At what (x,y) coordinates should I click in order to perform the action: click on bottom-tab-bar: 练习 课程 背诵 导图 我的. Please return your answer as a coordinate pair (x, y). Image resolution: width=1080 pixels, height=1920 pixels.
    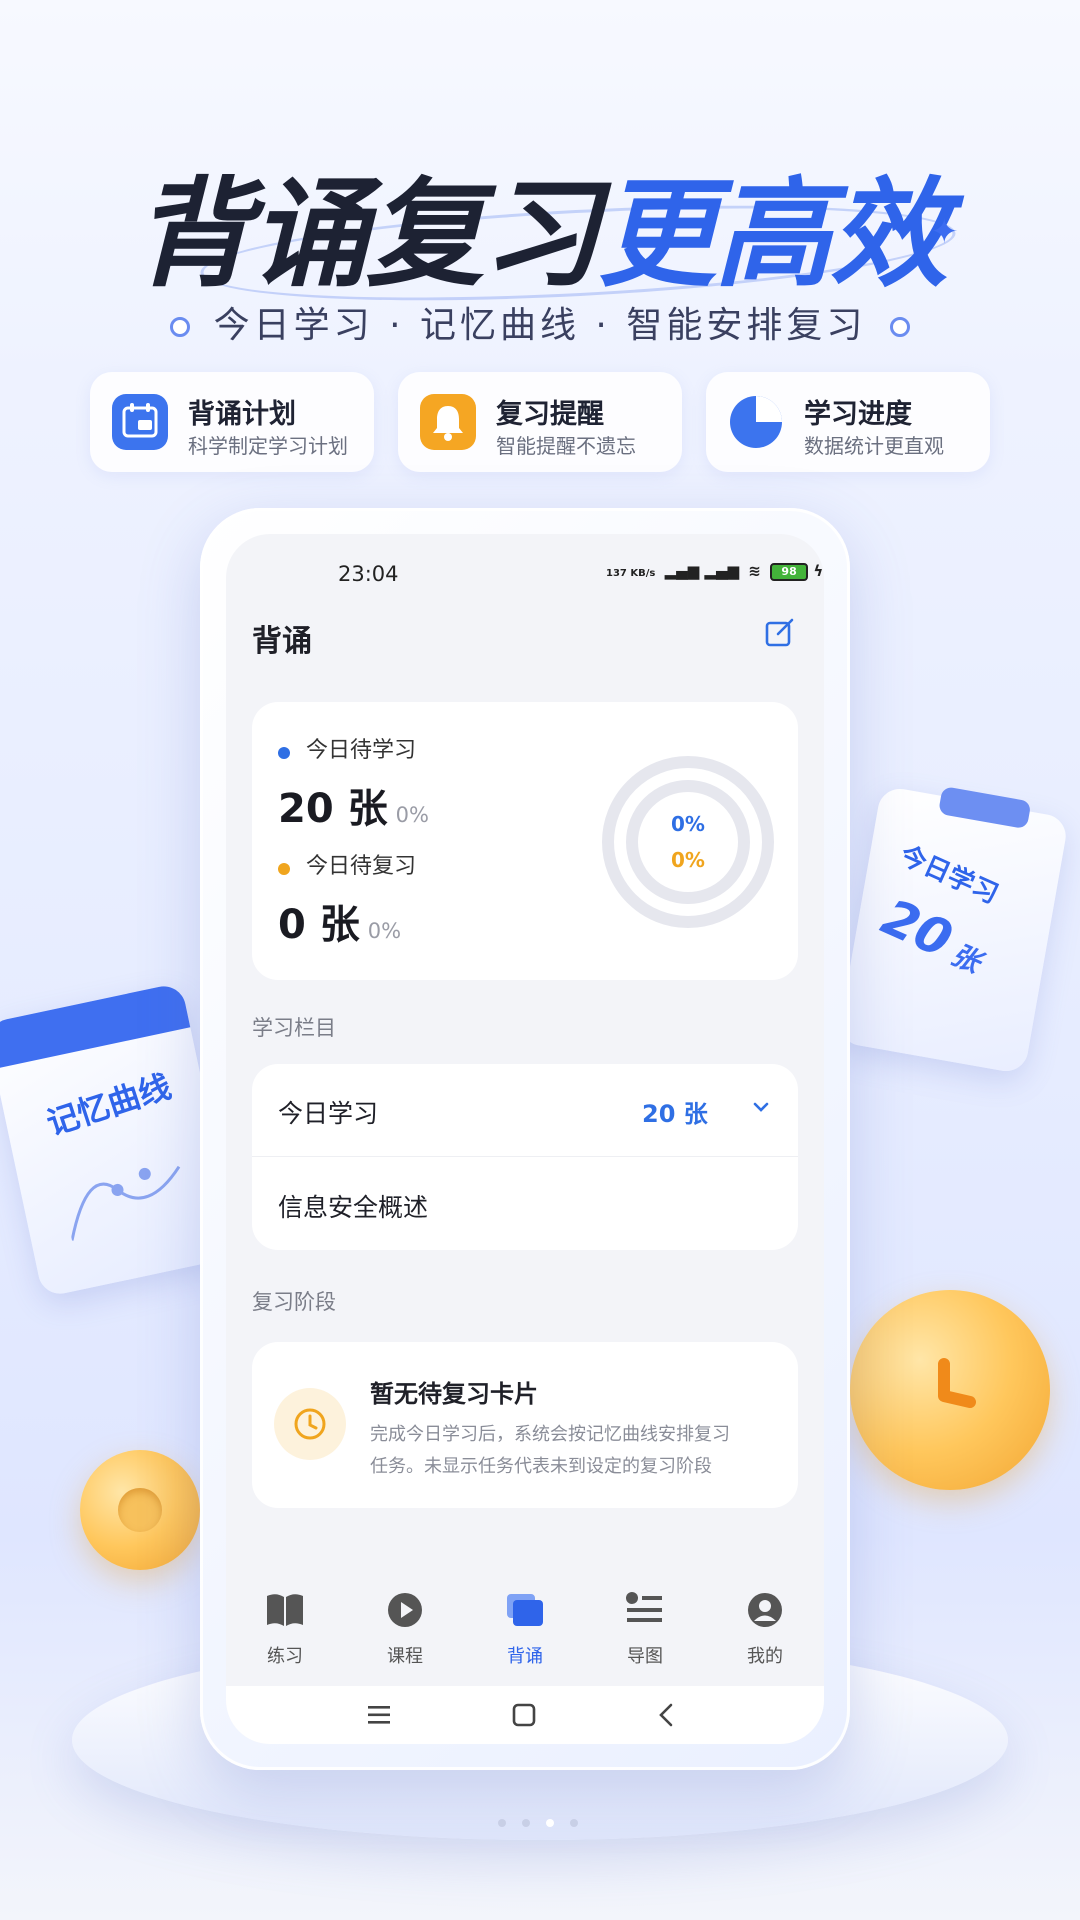
    Looking at the image, I should click on (525, 1628).